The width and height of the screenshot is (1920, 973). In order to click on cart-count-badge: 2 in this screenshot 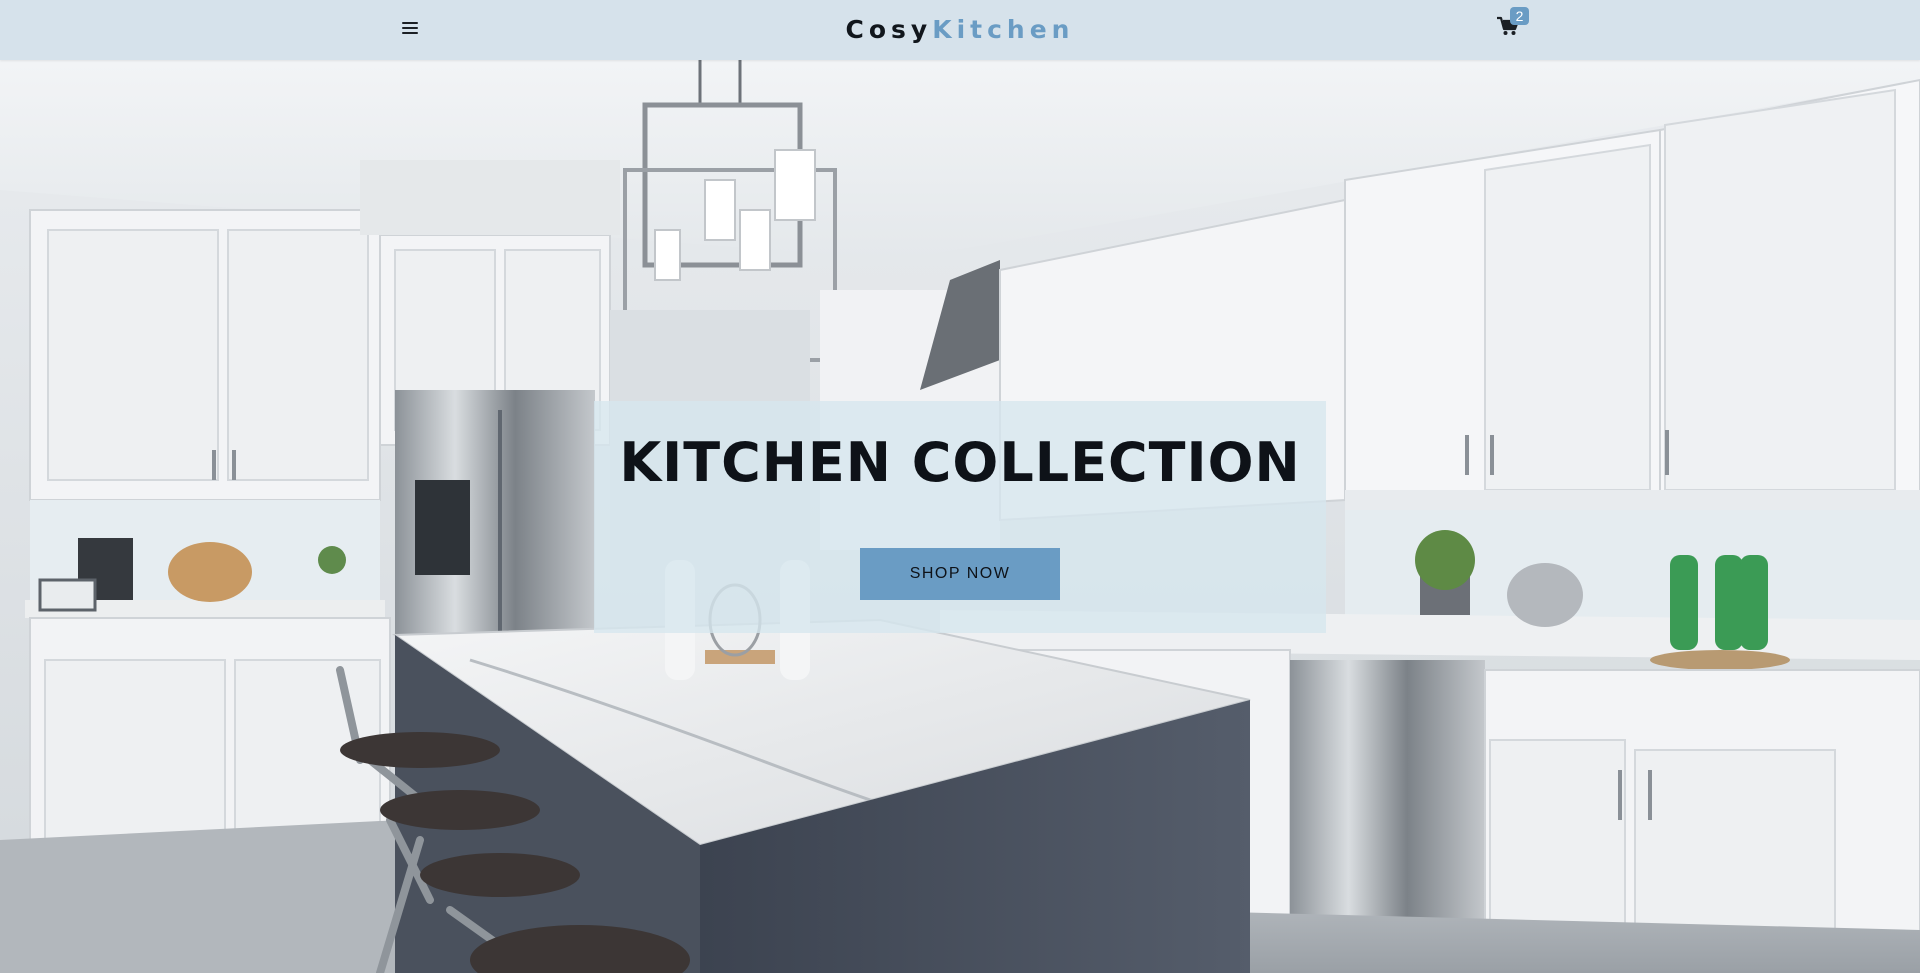, I will do `click(1519, 16)`.